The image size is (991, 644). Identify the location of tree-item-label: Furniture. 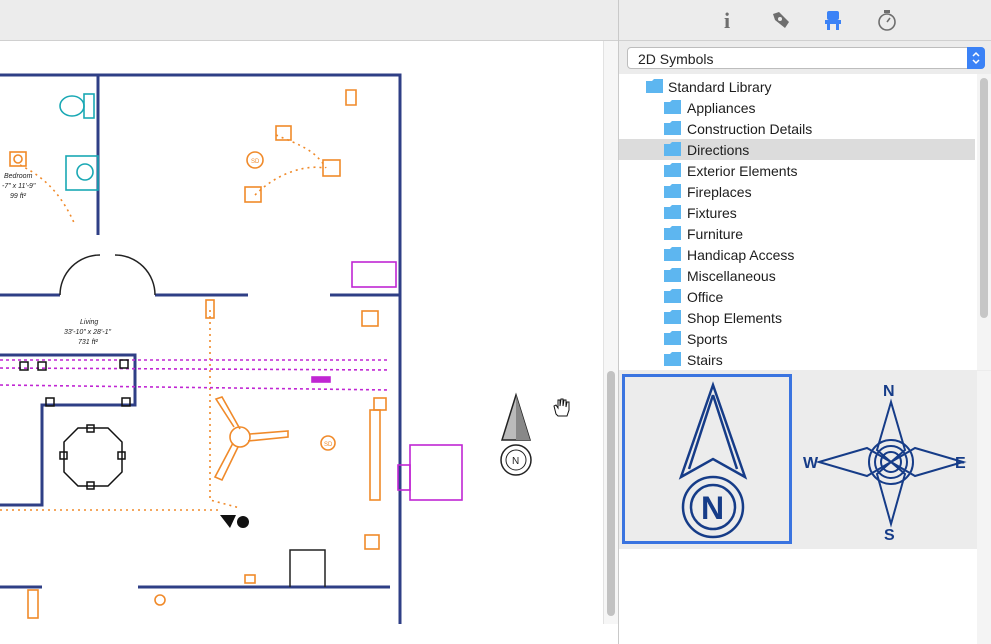
(715, 234).